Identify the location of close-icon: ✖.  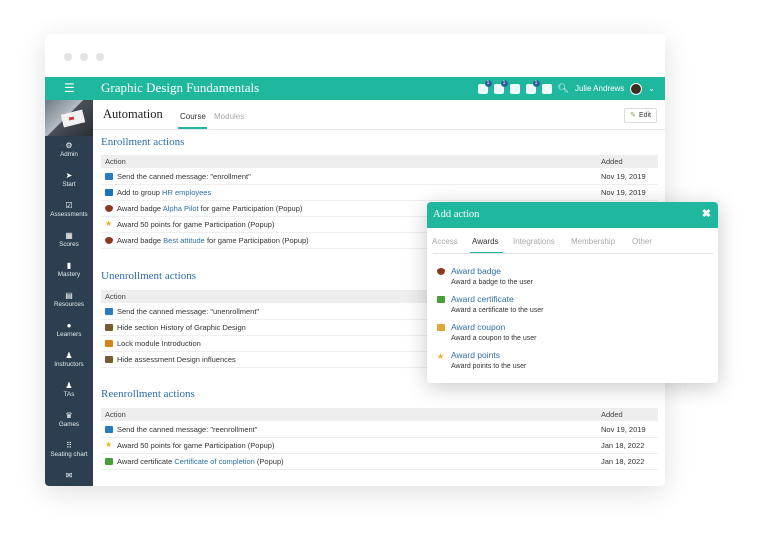
(706, 213).